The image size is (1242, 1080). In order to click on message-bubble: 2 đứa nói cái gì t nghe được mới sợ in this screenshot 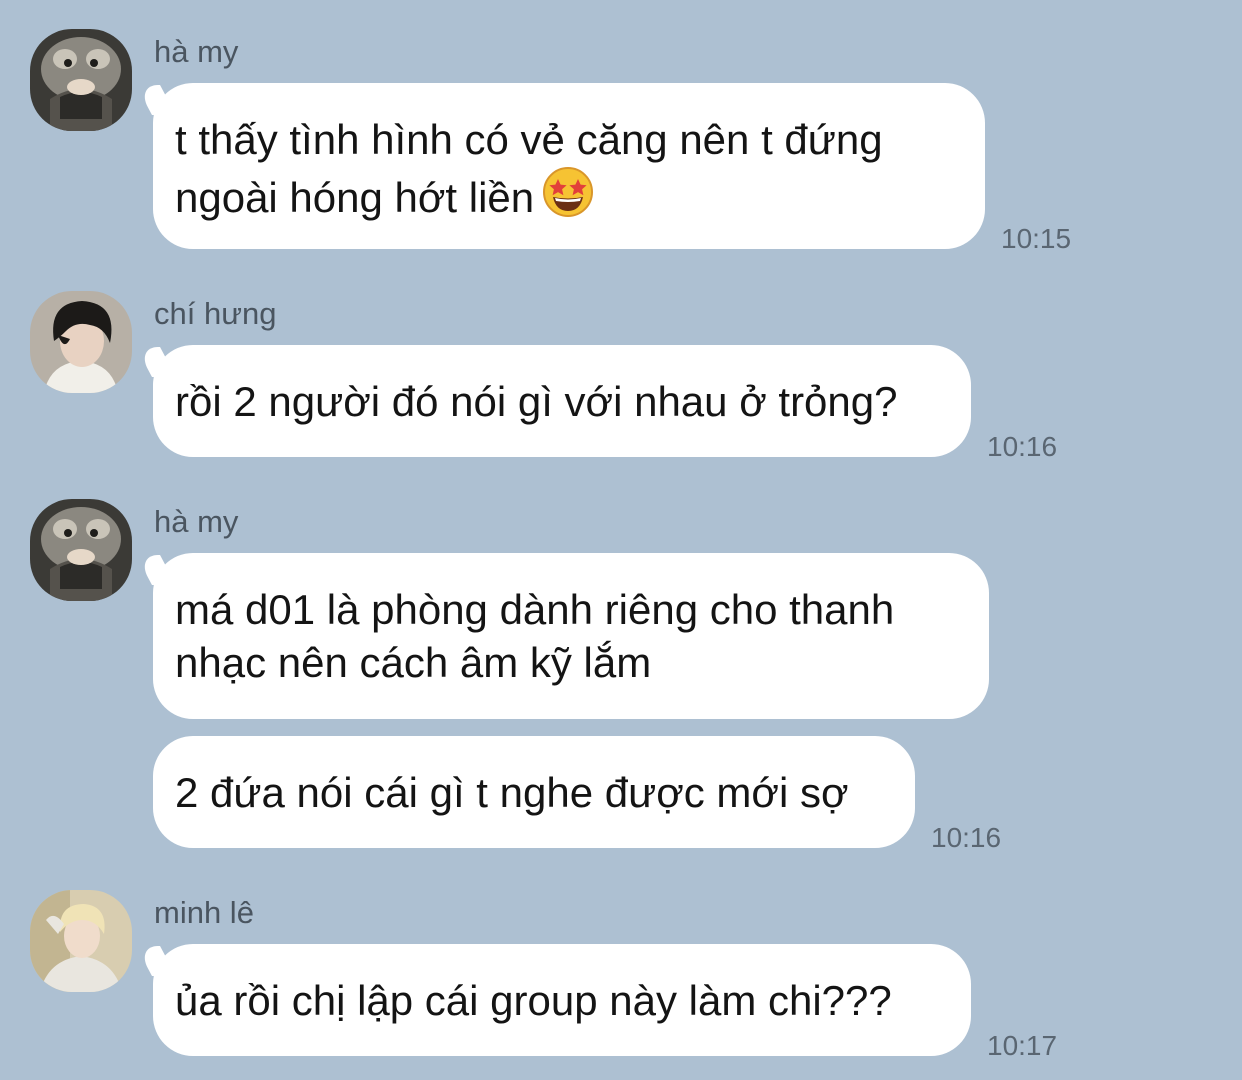, I will do `click(534, 792)`.